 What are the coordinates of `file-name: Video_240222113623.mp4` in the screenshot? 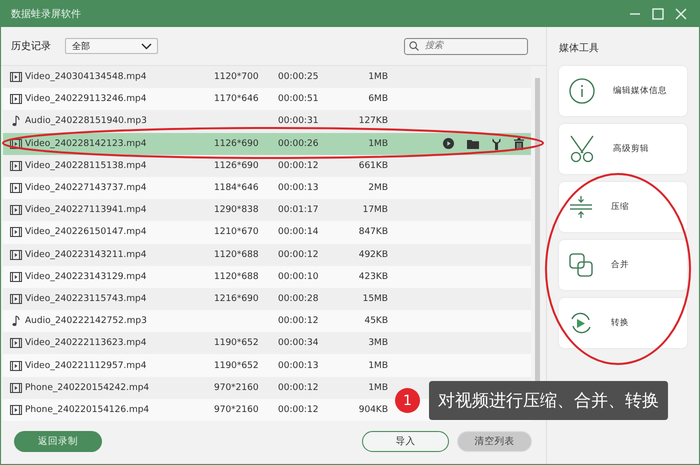 It's located at (86, 343).